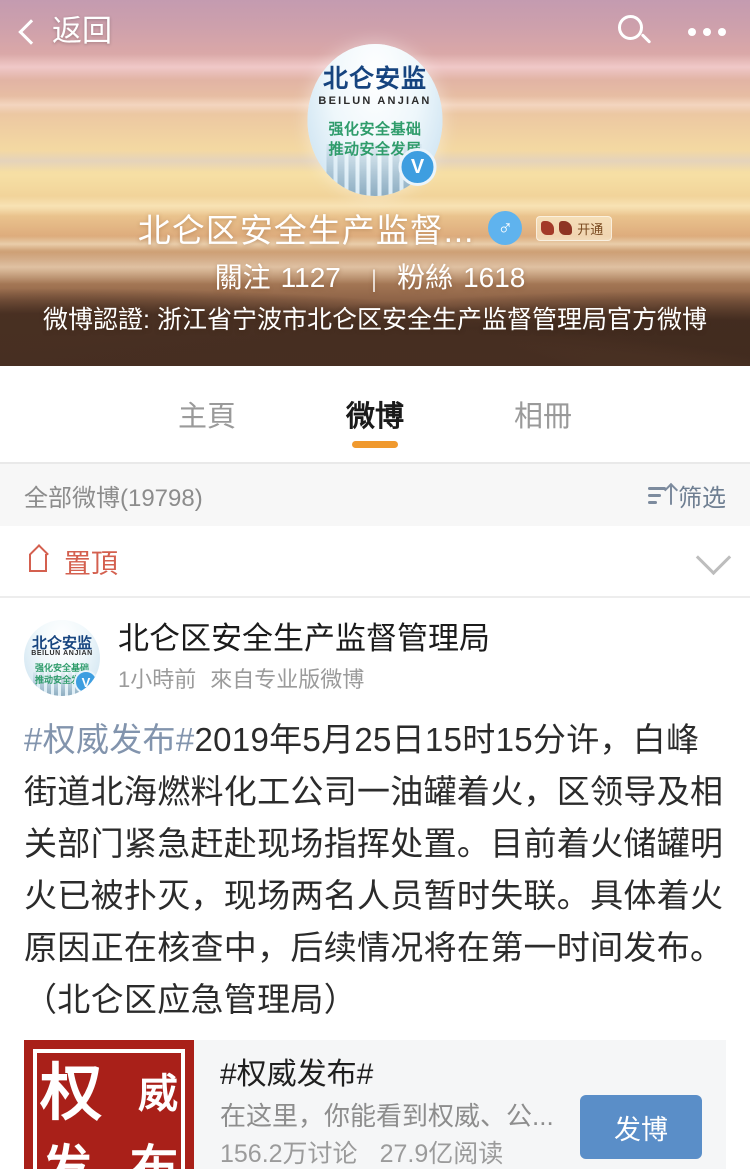 This screenshot has height=1169, width=750. What do you see at coordinates (425, 277) in the screenshot?
I see `followers-label: 粉絲` at bounding box center [425, 277].